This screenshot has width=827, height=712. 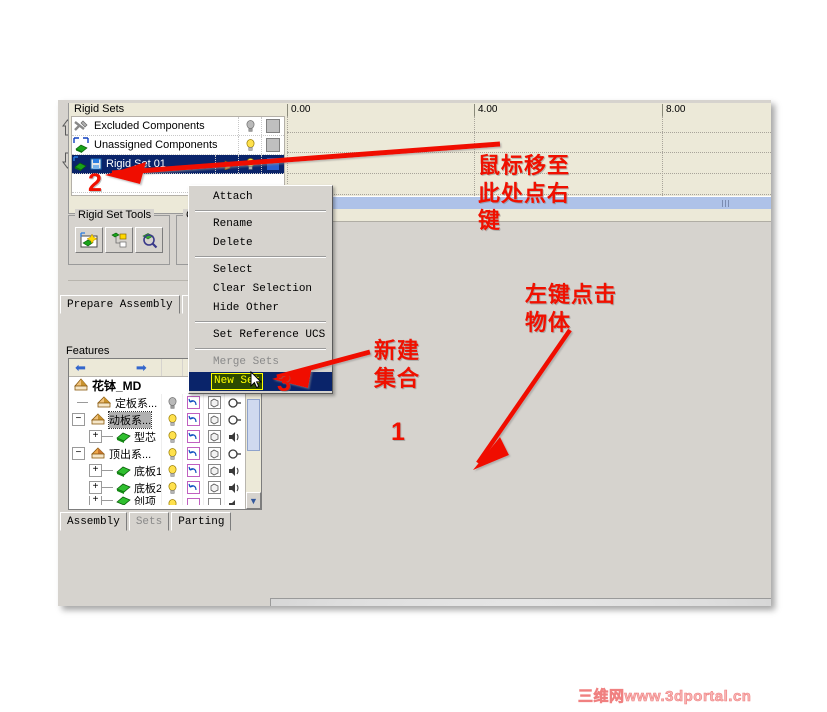 I want to click on inspect-rigid-set-button, so click(x=149, y=240).